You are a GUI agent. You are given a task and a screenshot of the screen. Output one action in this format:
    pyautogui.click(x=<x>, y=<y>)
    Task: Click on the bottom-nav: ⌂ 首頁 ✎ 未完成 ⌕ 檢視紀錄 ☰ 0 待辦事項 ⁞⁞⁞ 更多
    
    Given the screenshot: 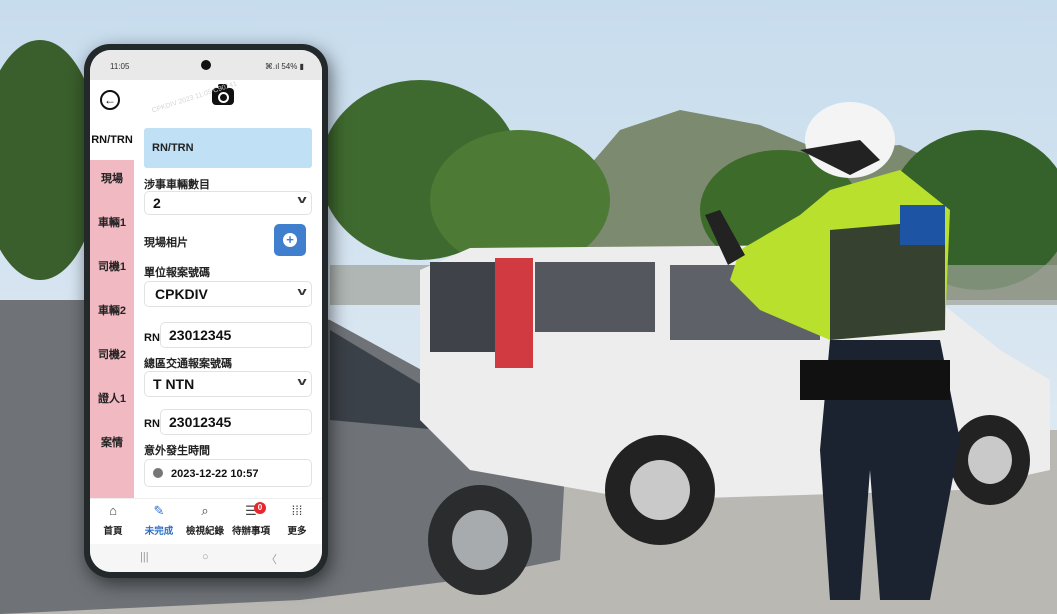 What is the action you would take?
    pyautogui.click(x=206, y=521)
    